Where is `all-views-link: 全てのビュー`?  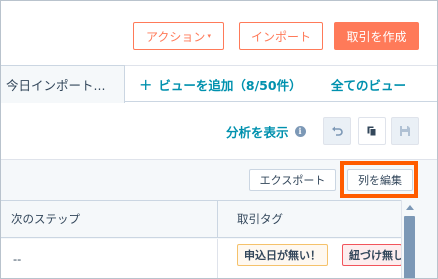 all-views-link: 全てのビュー is located at coordinates (368, 84).